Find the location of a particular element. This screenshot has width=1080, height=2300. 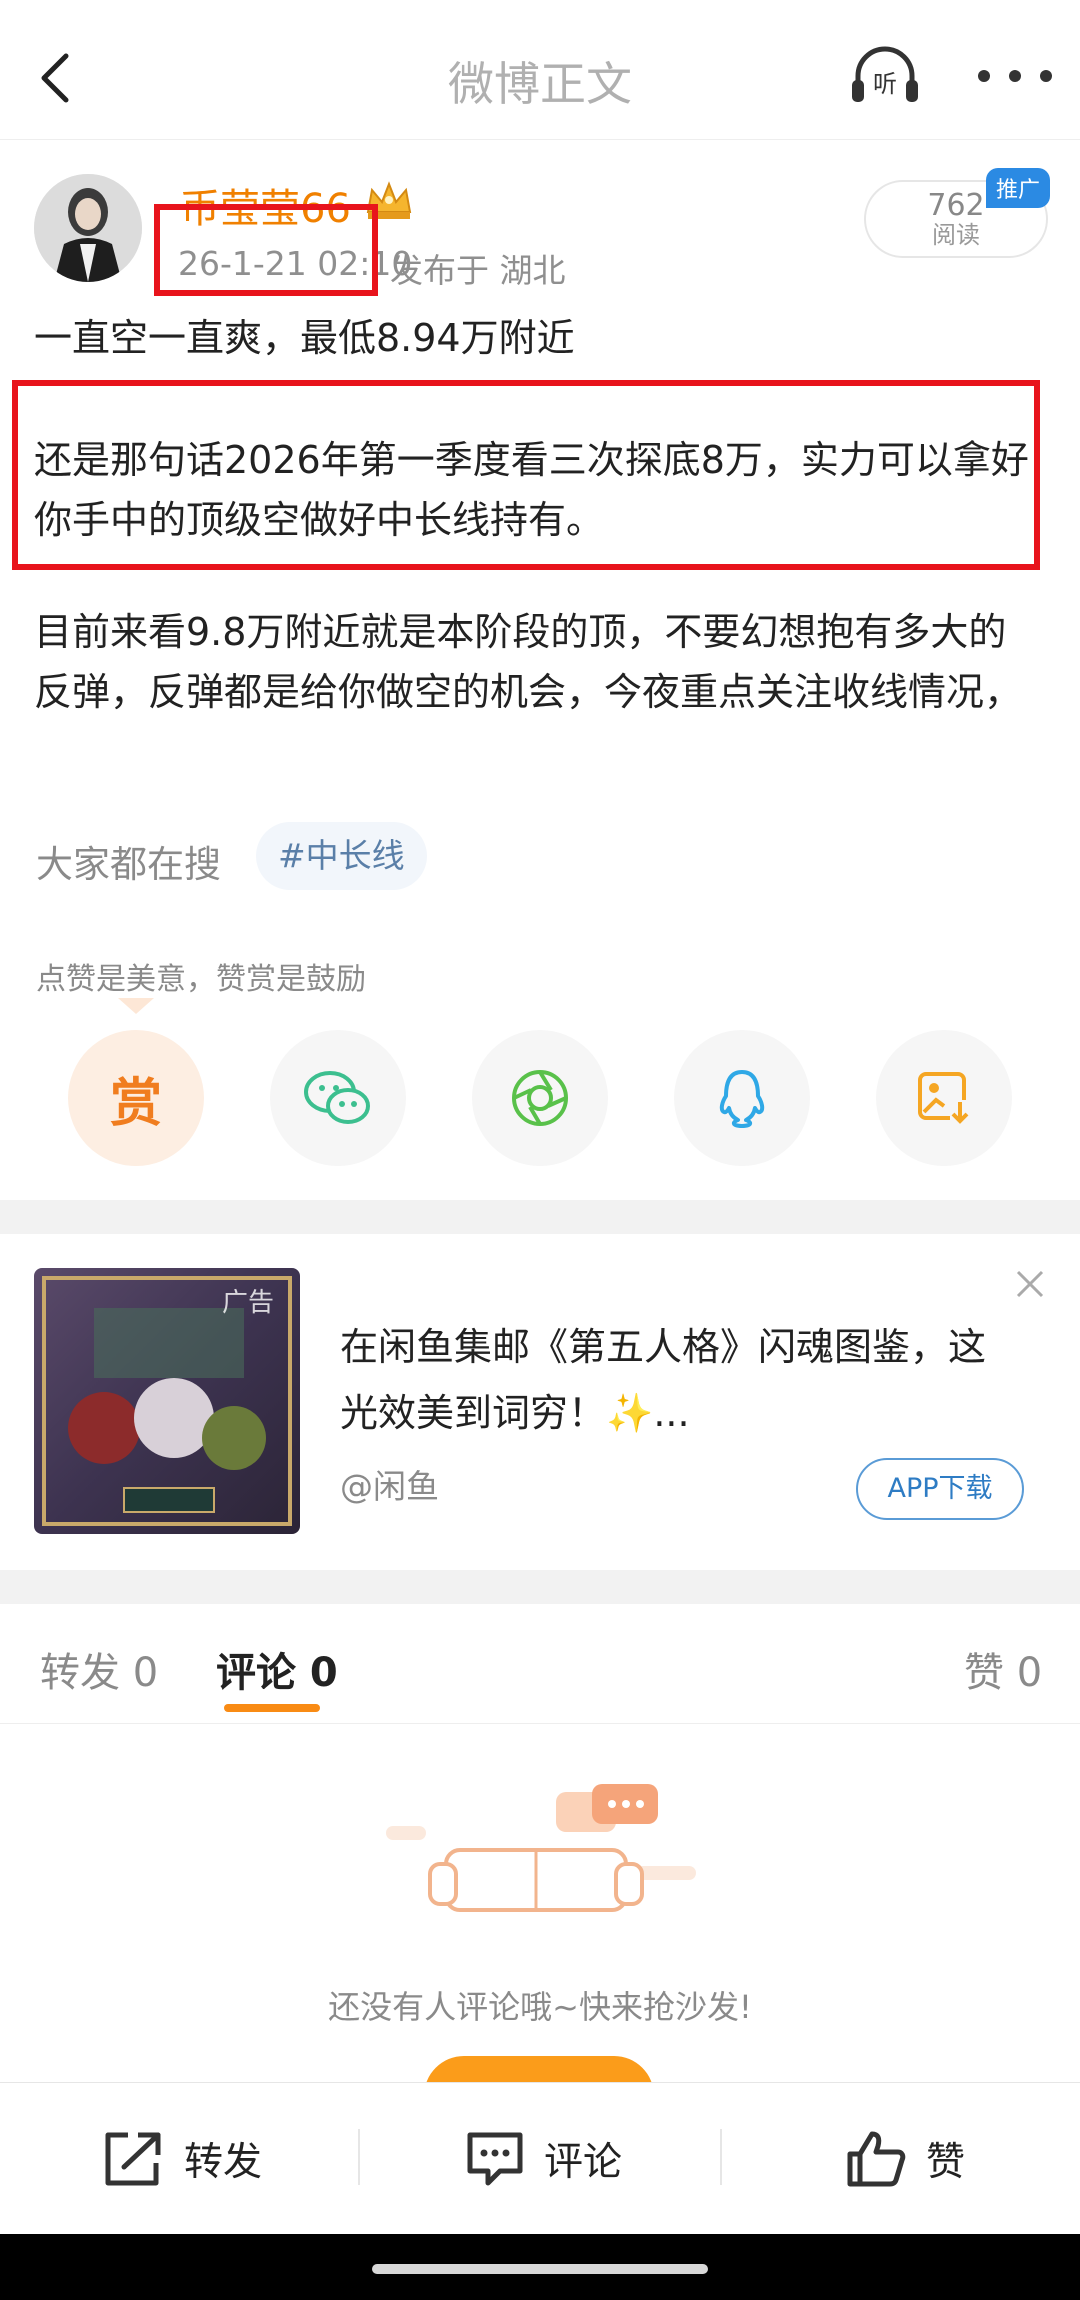

tab-like: 赞 0 is located at coordinates (1003, 1669).